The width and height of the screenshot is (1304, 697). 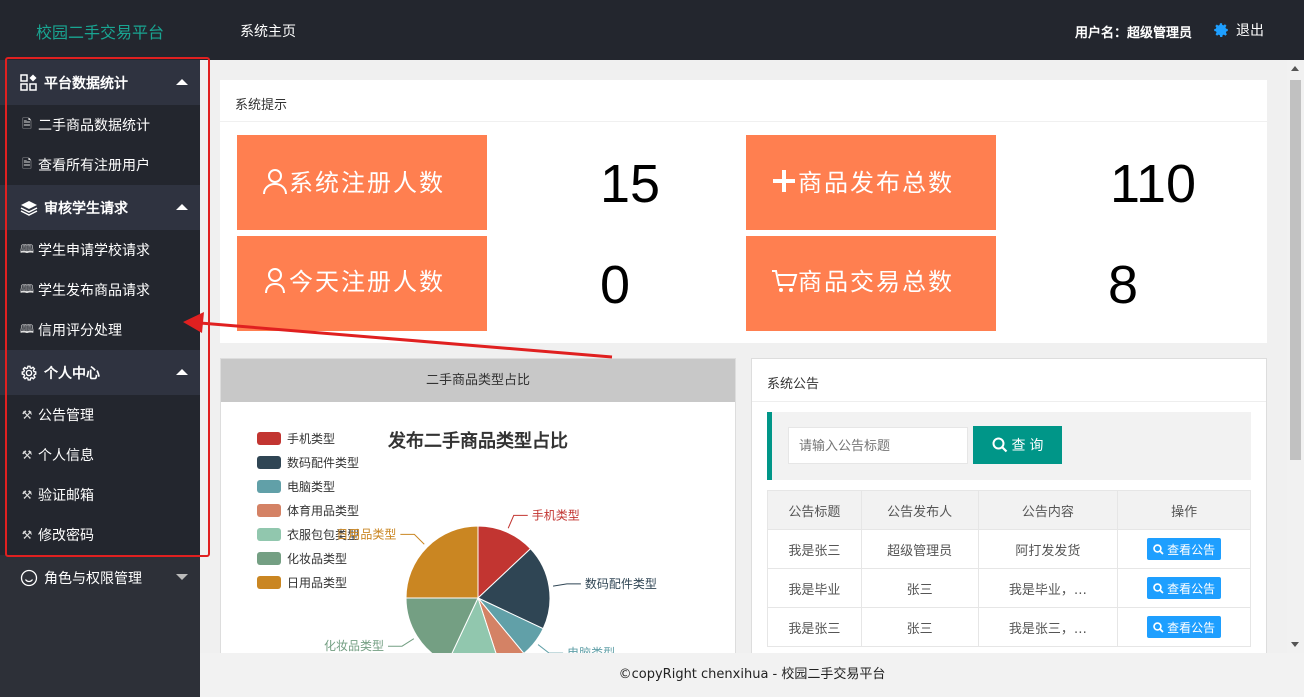 I want to click on sidebar-item-school-requests: 🕮 学生申请学校请求, so click(x=100, y=250).